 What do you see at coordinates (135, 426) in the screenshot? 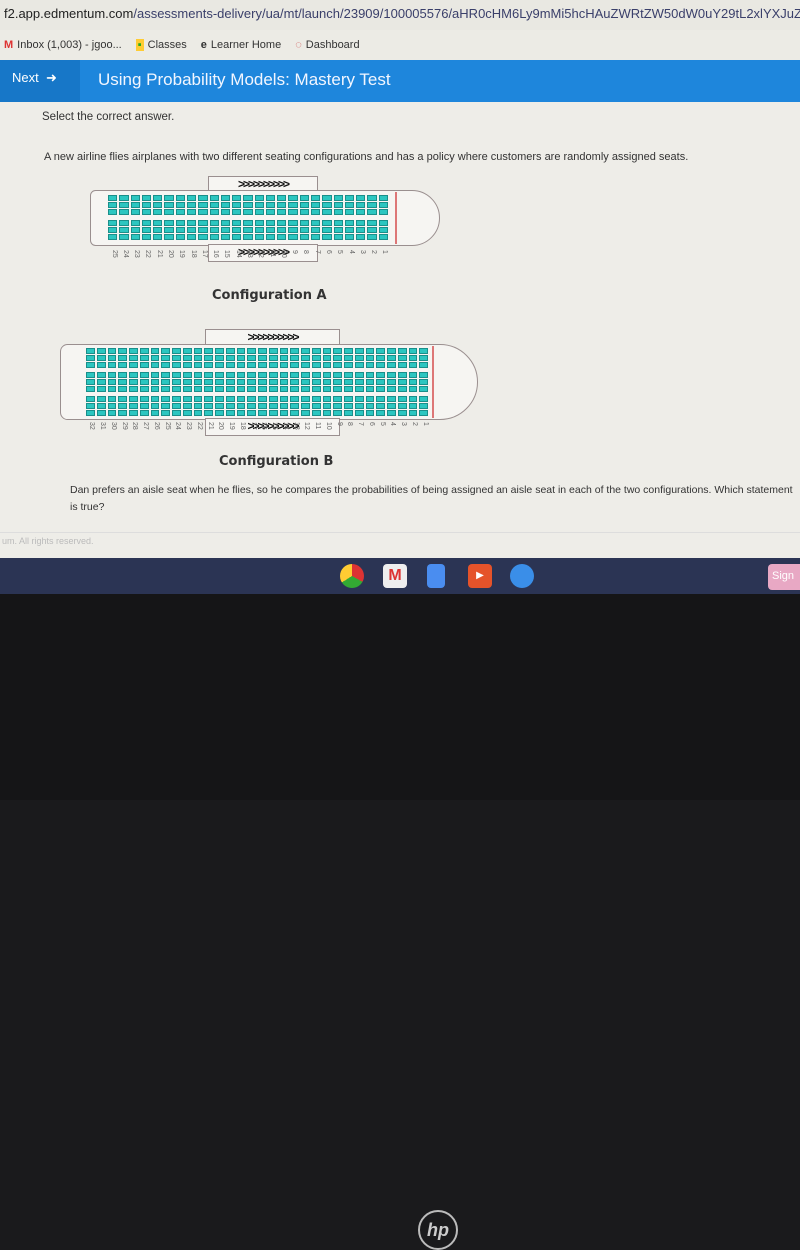
I see `row-number: 28` at bounding box center [135, 426].